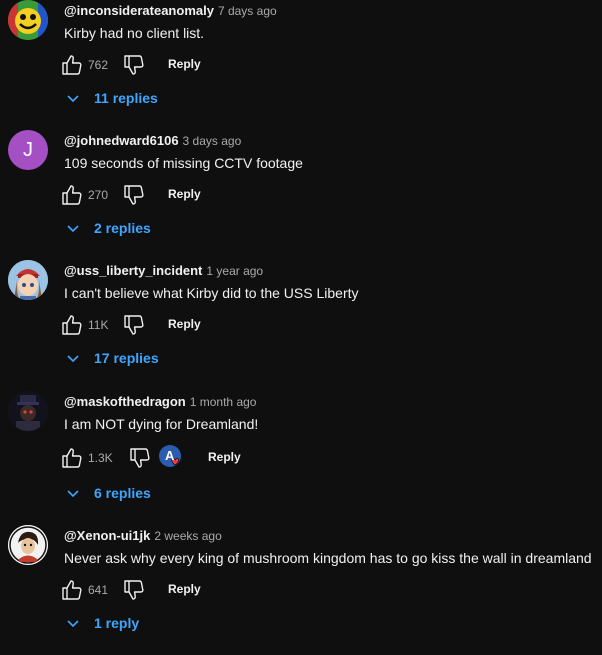 The image size is (602, 655). I want to click on view-replies-button: 6 replies, so click(119, 494).